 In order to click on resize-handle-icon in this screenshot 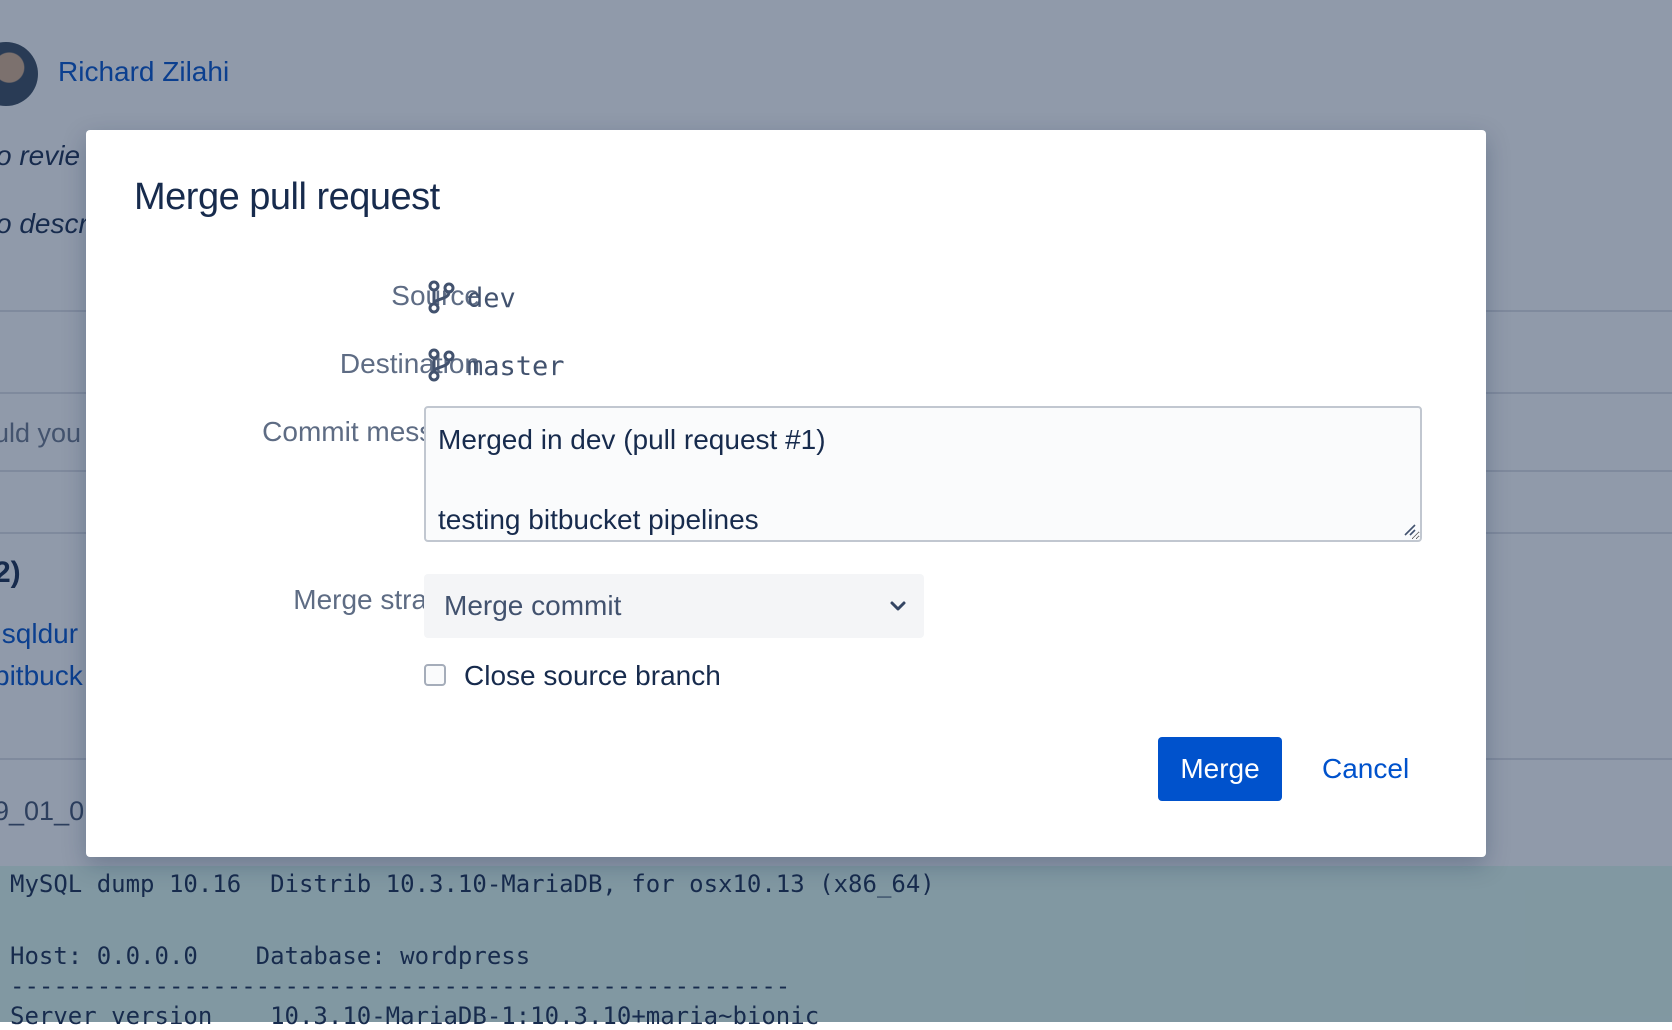, I will do `click(1409, 529)`.